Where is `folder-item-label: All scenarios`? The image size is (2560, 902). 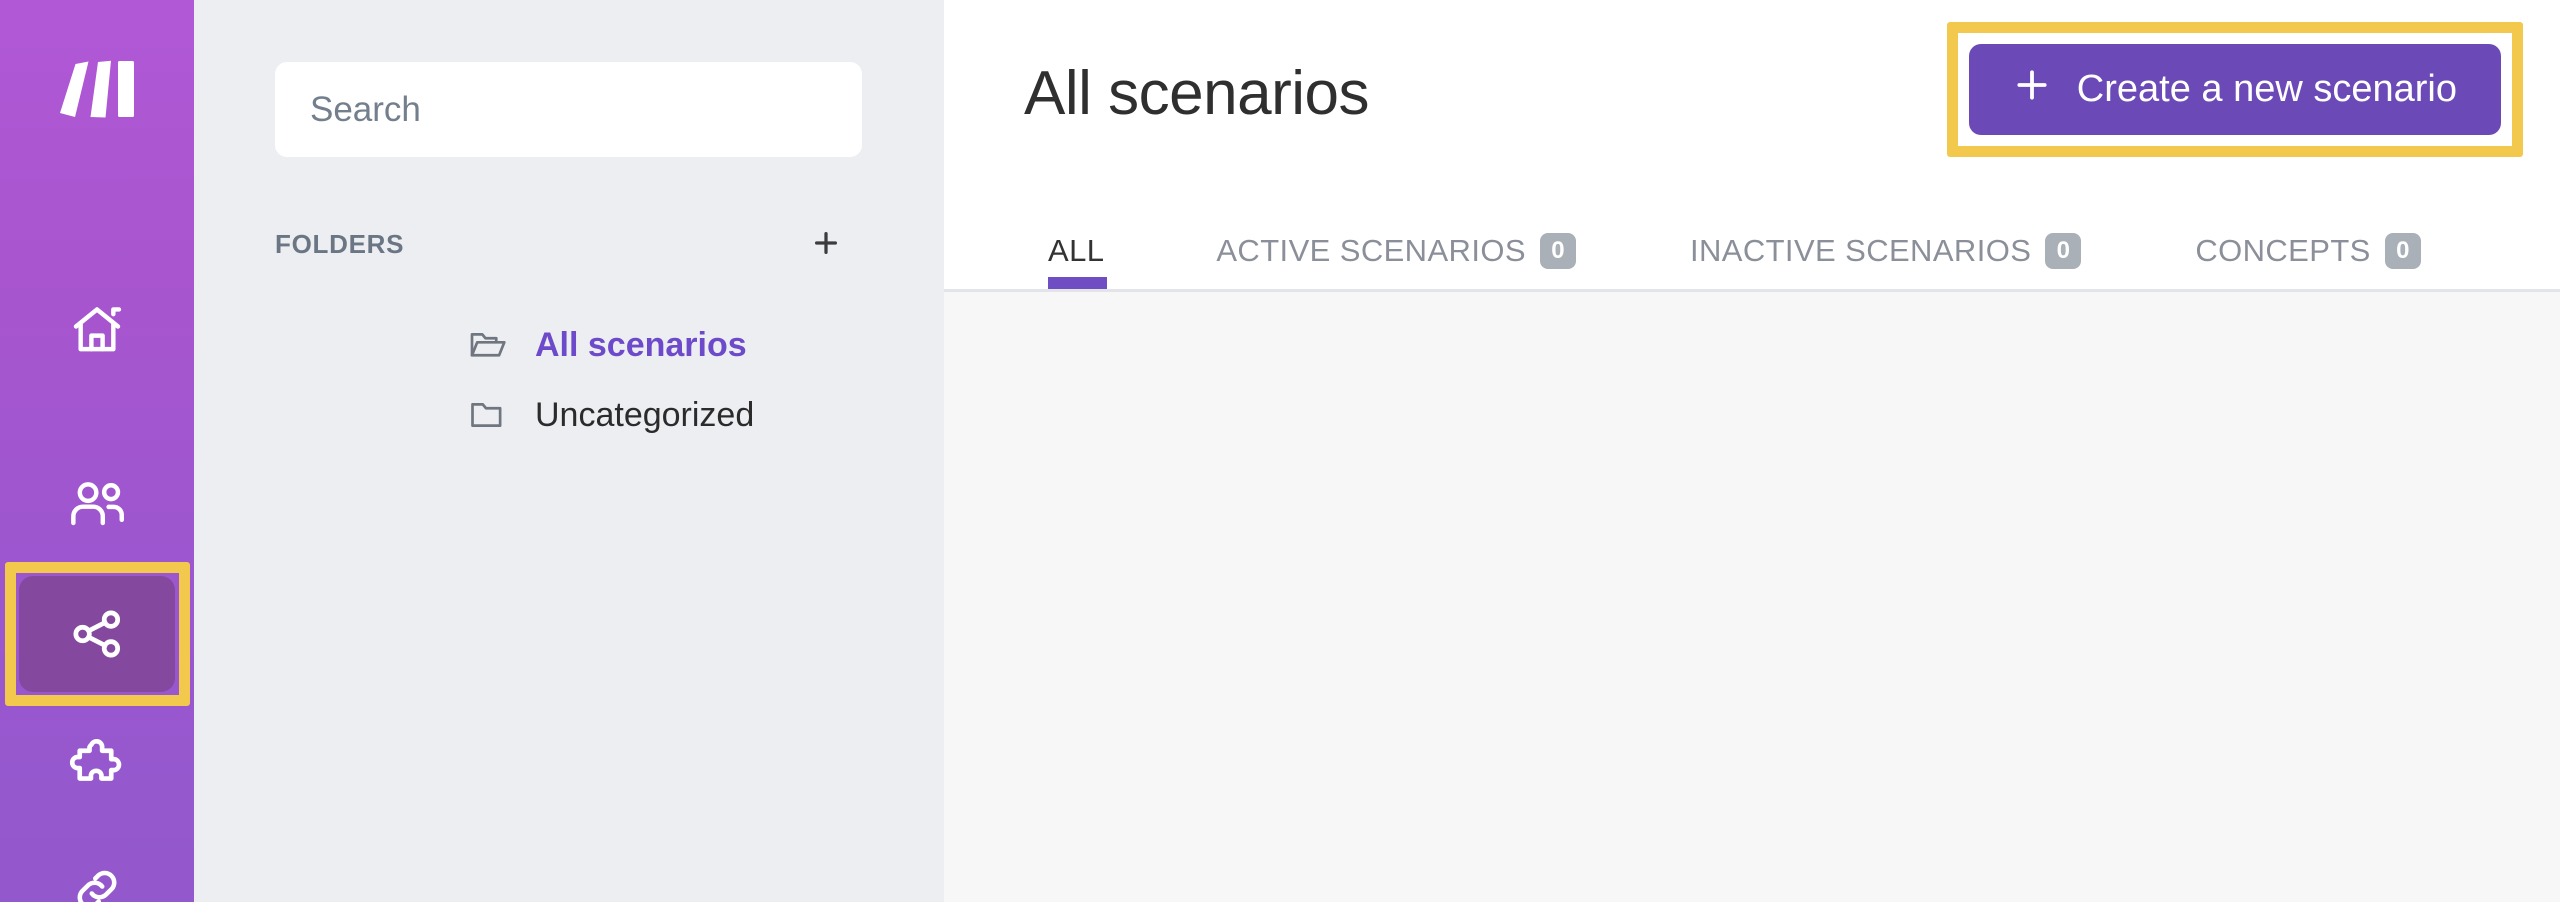 folder-item-label: All scenarios is located at coordinates (641, 344).